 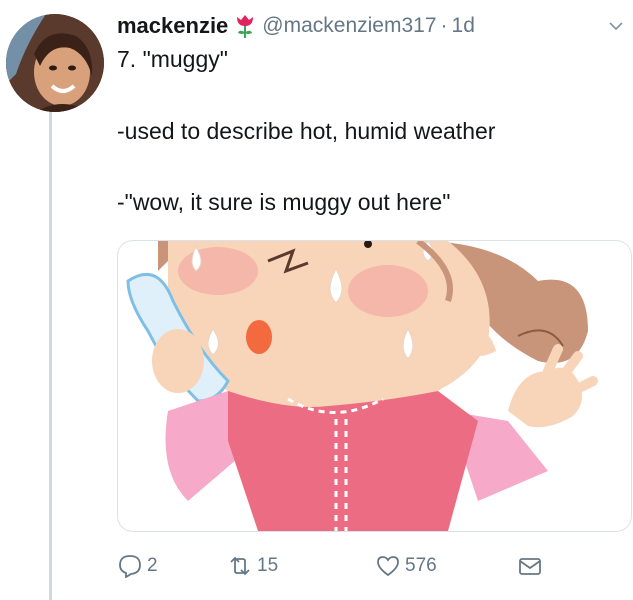 What do you see at coordinates (245, 26) in the screenshot?
I see `rose-icon` at bounding box center [245, 26].